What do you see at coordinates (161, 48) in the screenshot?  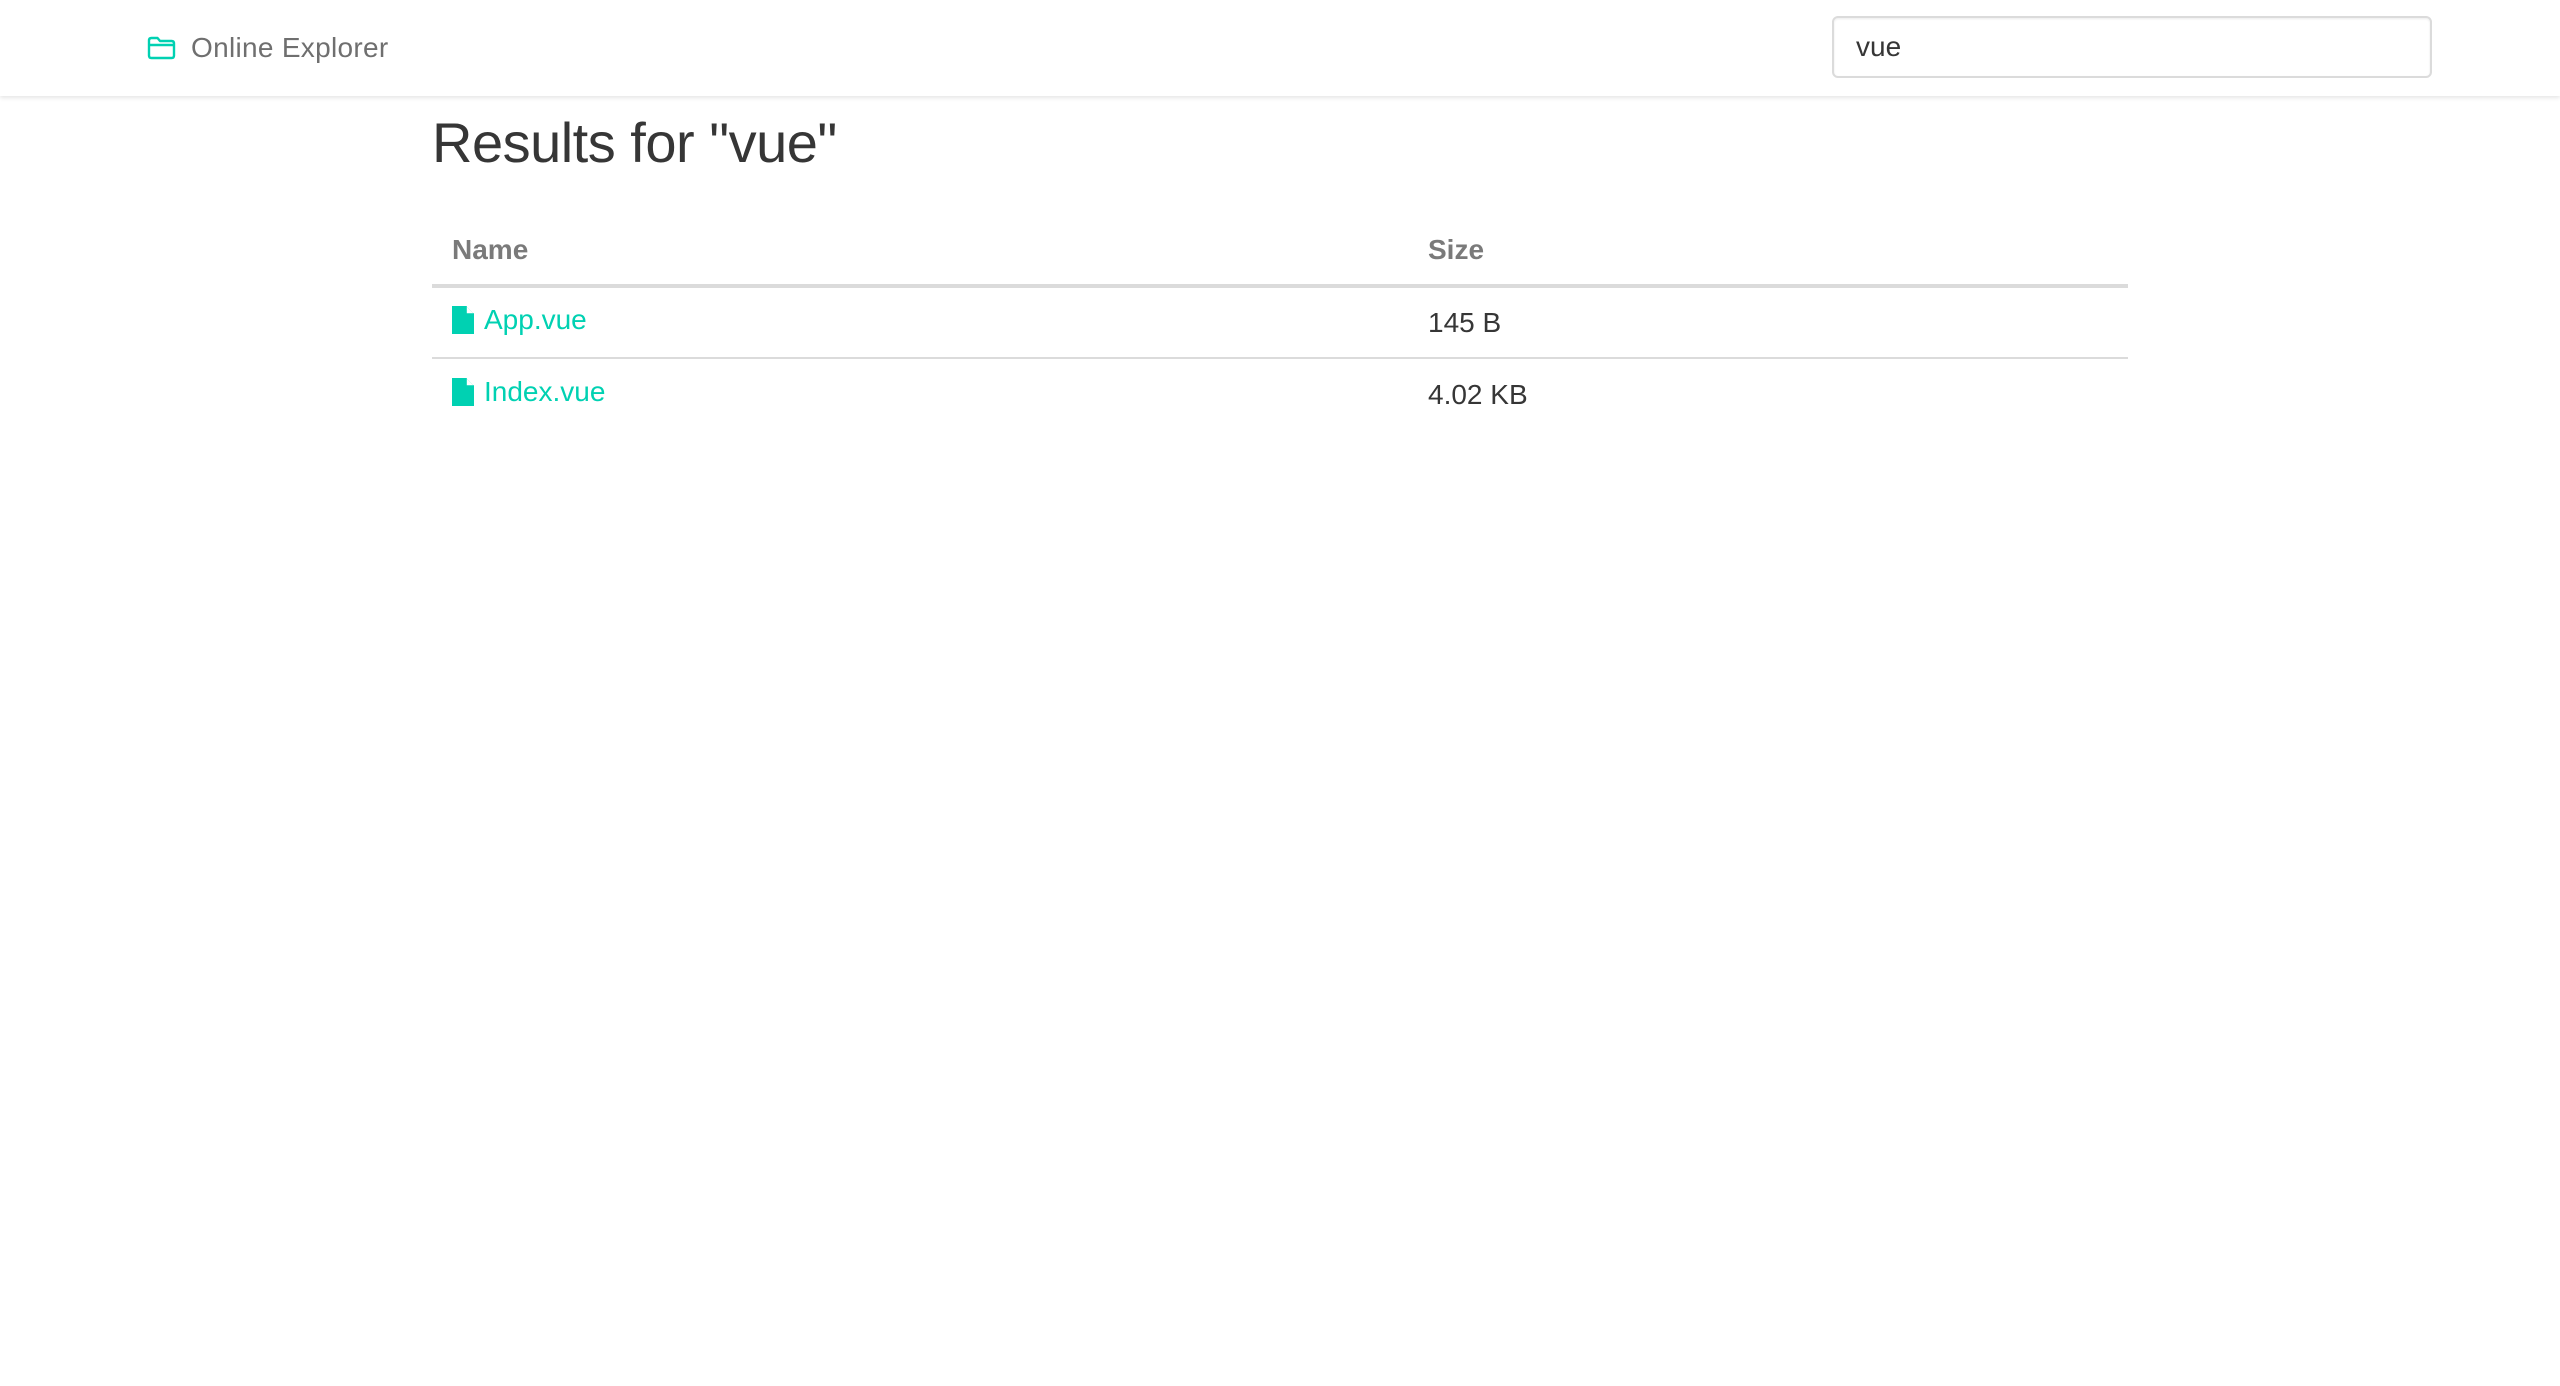 I see `folder-open-icon` at bounding box center [161, 48].